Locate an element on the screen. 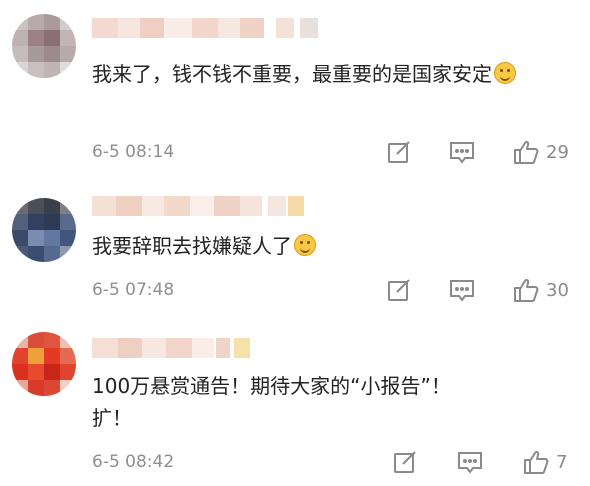  comment-meta: 6-5 08:42 7 is located at coordinates (334, 462).